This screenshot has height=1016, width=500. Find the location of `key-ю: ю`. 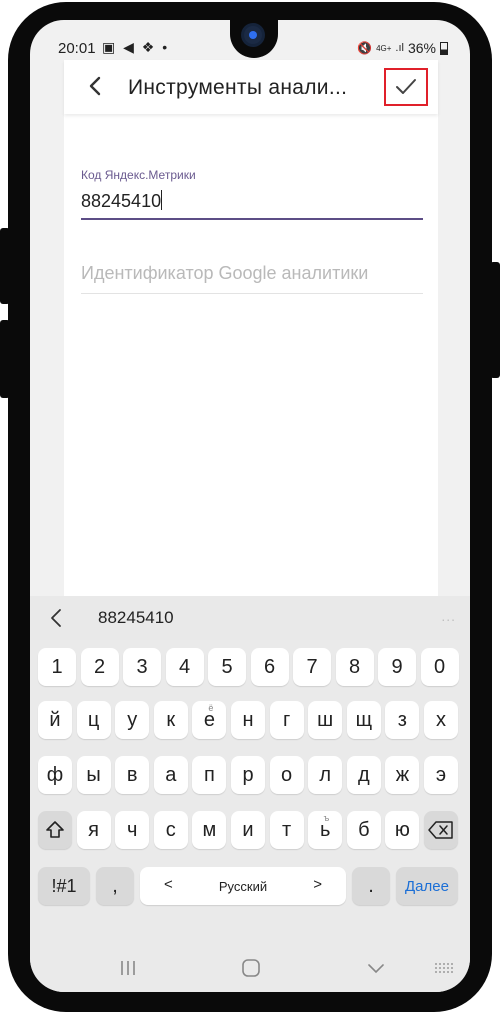

key-ю: ю is located at coordinates (402, 830).